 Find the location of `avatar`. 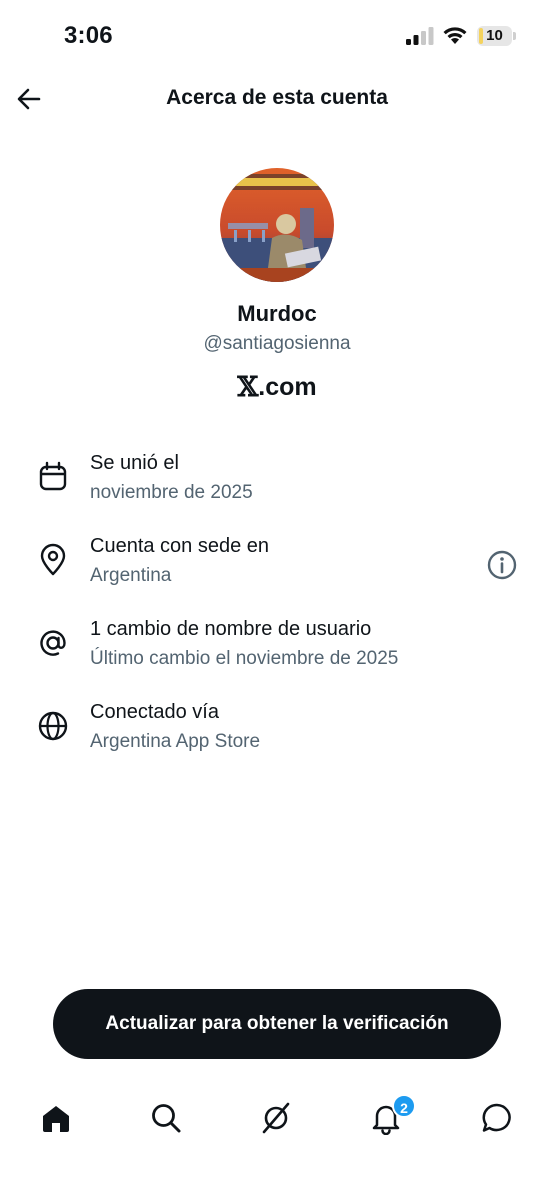

avatar is located at coordinates (277, 225).